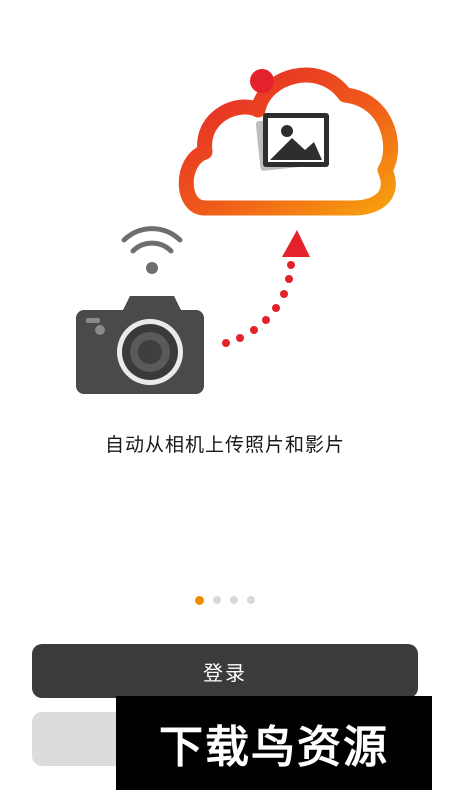 The width and height of the screenshot is (450, 800). I want to click on watermark: 下载鸟资源, so click(274, 743).